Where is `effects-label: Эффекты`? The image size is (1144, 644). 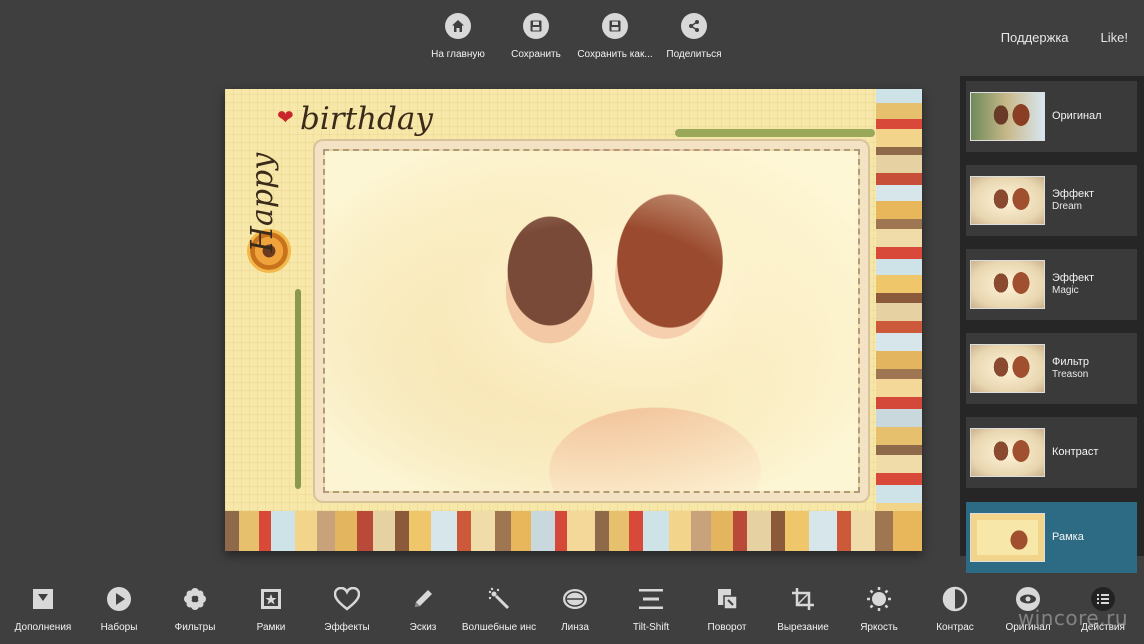 effects-label: Эффекты is located at coordinates (347, 627).